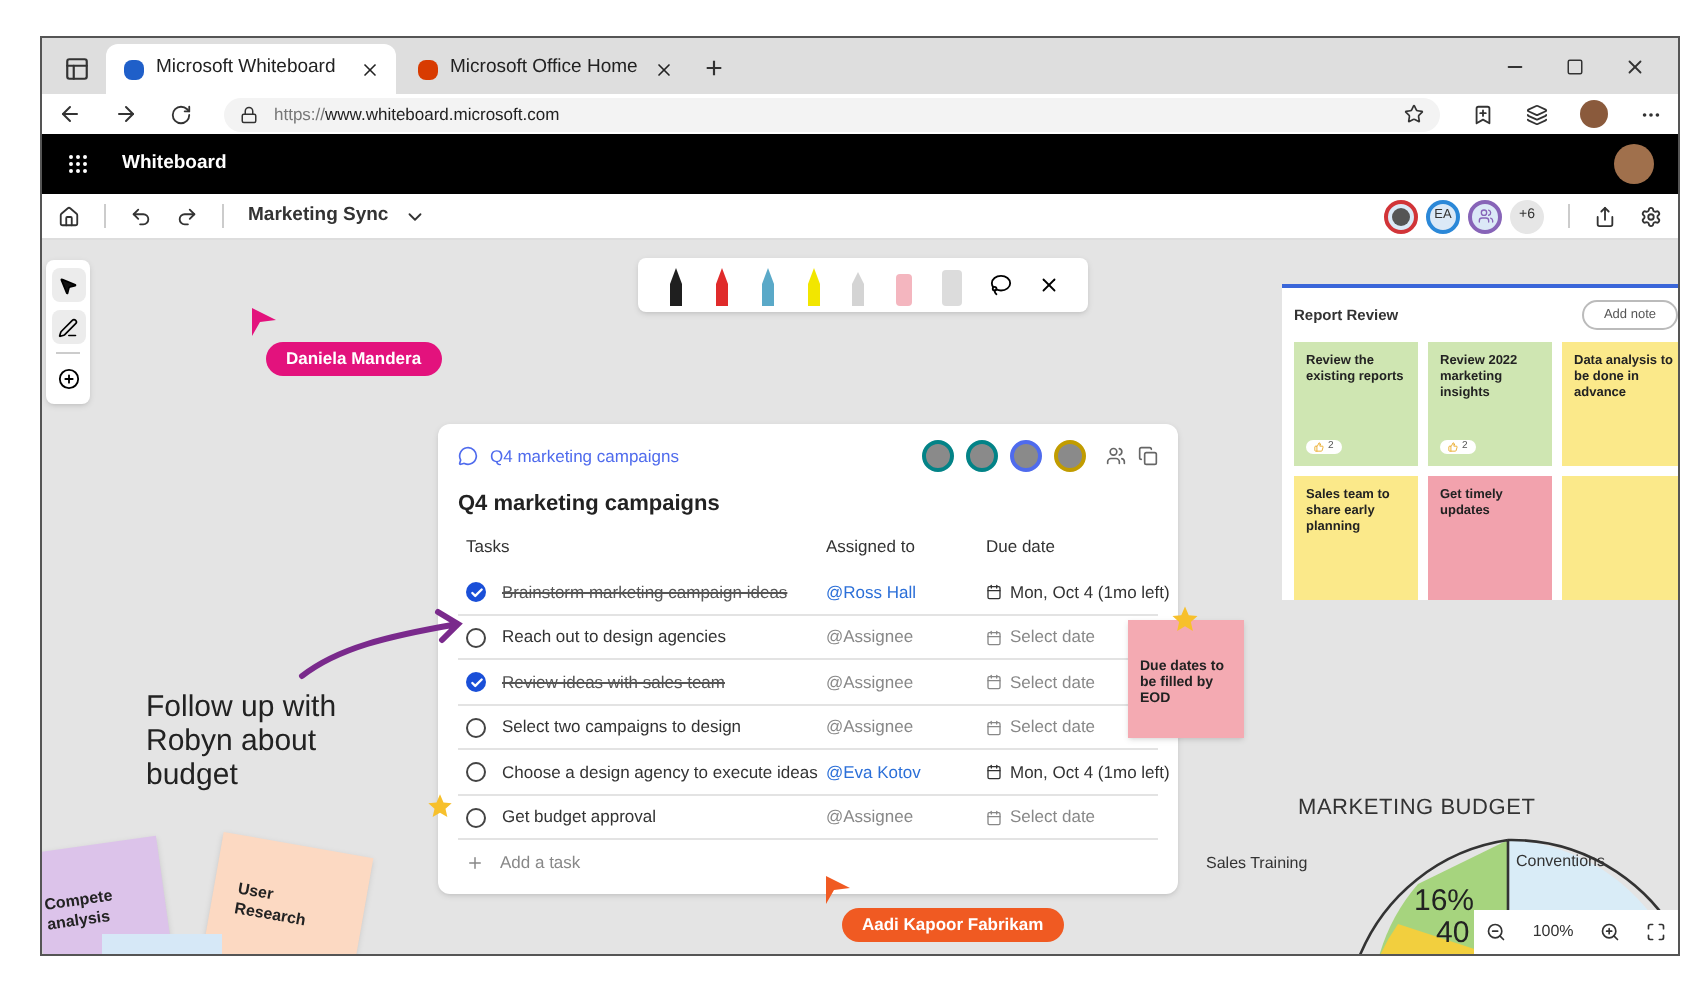  What do you see at coordinates (660, 772) in the screenshot?
I see `task-text: Choose a design agency to execute ideas` at bounding box center [660, 772].